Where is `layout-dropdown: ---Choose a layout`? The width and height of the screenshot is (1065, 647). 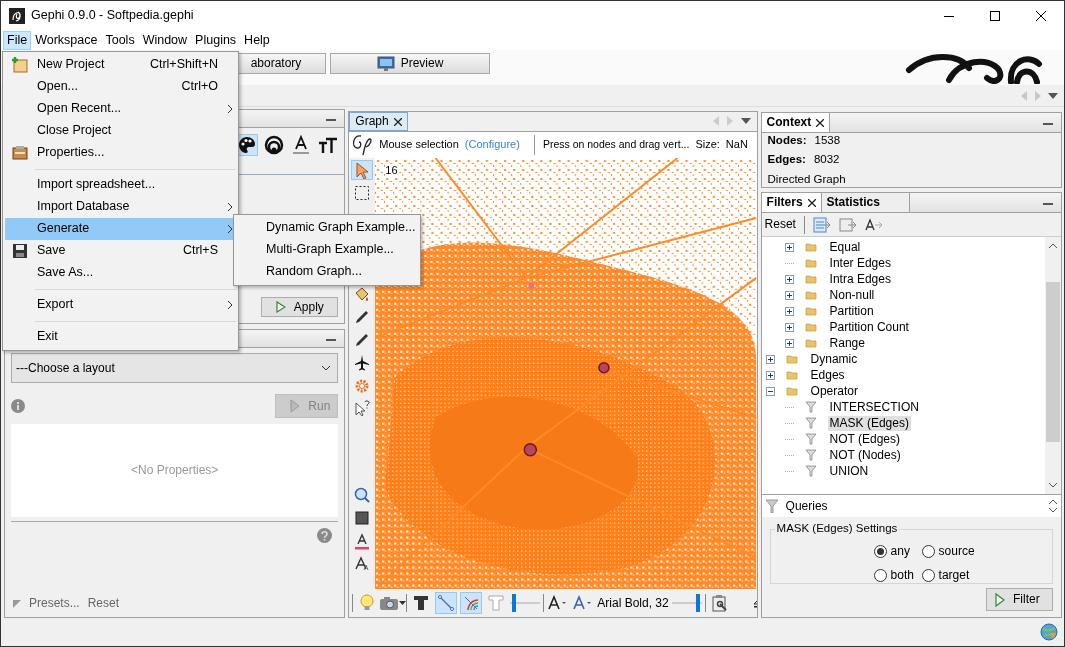
layout-dropdown: ---Choose a layout is located at coordinates (175, 368).